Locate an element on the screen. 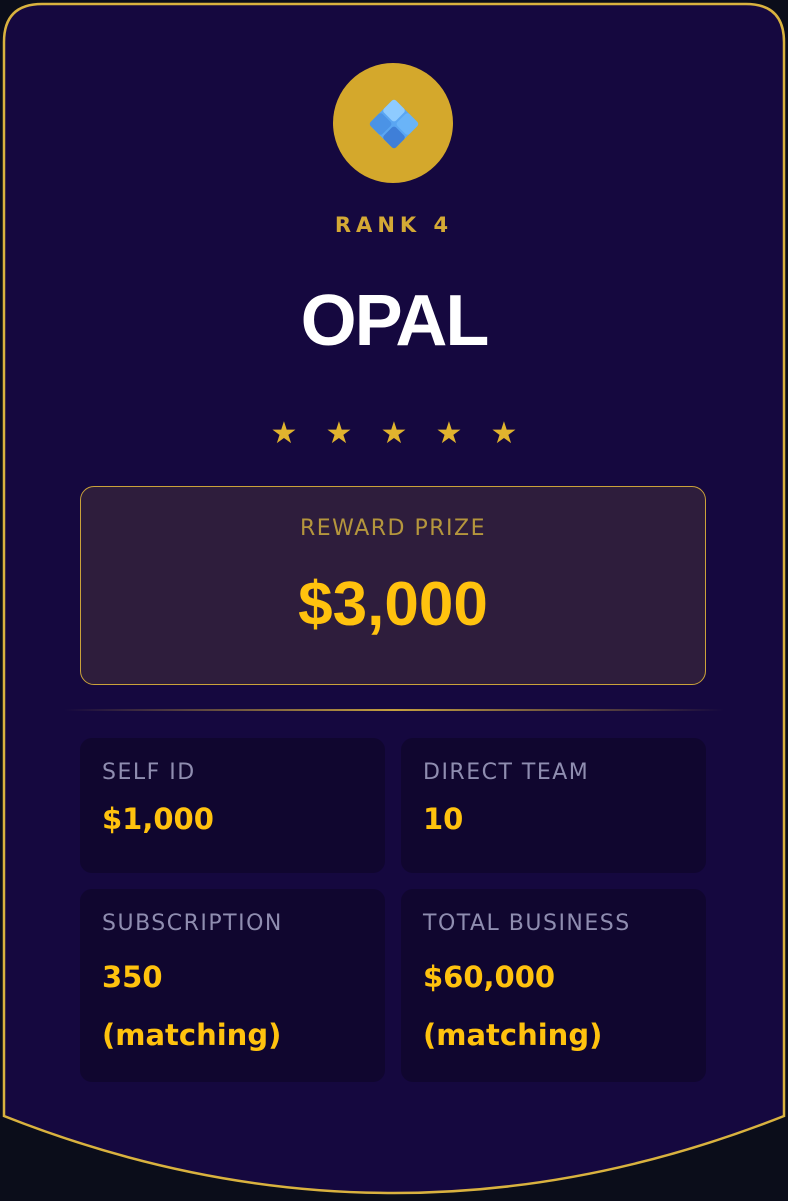  stat-tile-subscription: SUBSCRIPTION 350 (matching) is located at coordinates (232, 985).